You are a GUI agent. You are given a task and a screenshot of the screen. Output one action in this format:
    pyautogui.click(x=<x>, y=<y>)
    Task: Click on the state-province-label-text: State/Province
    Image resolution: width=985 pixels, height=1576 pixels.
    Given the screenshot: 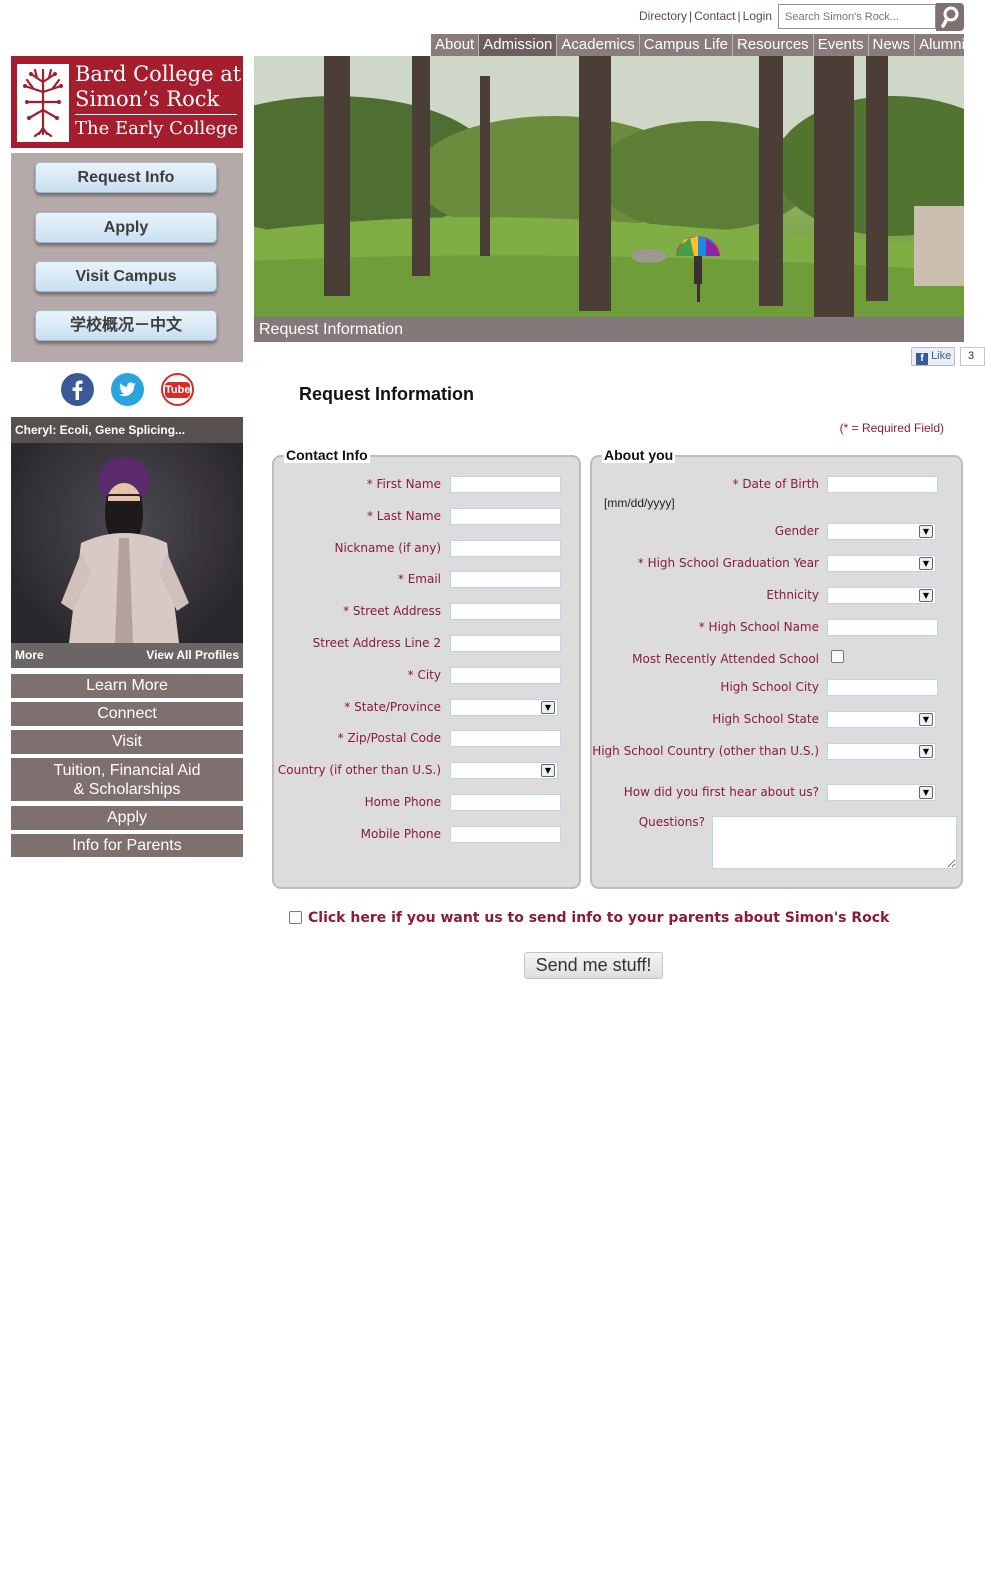 What is the action you would take?
    pyautogui.click(x=397, y=706)
    